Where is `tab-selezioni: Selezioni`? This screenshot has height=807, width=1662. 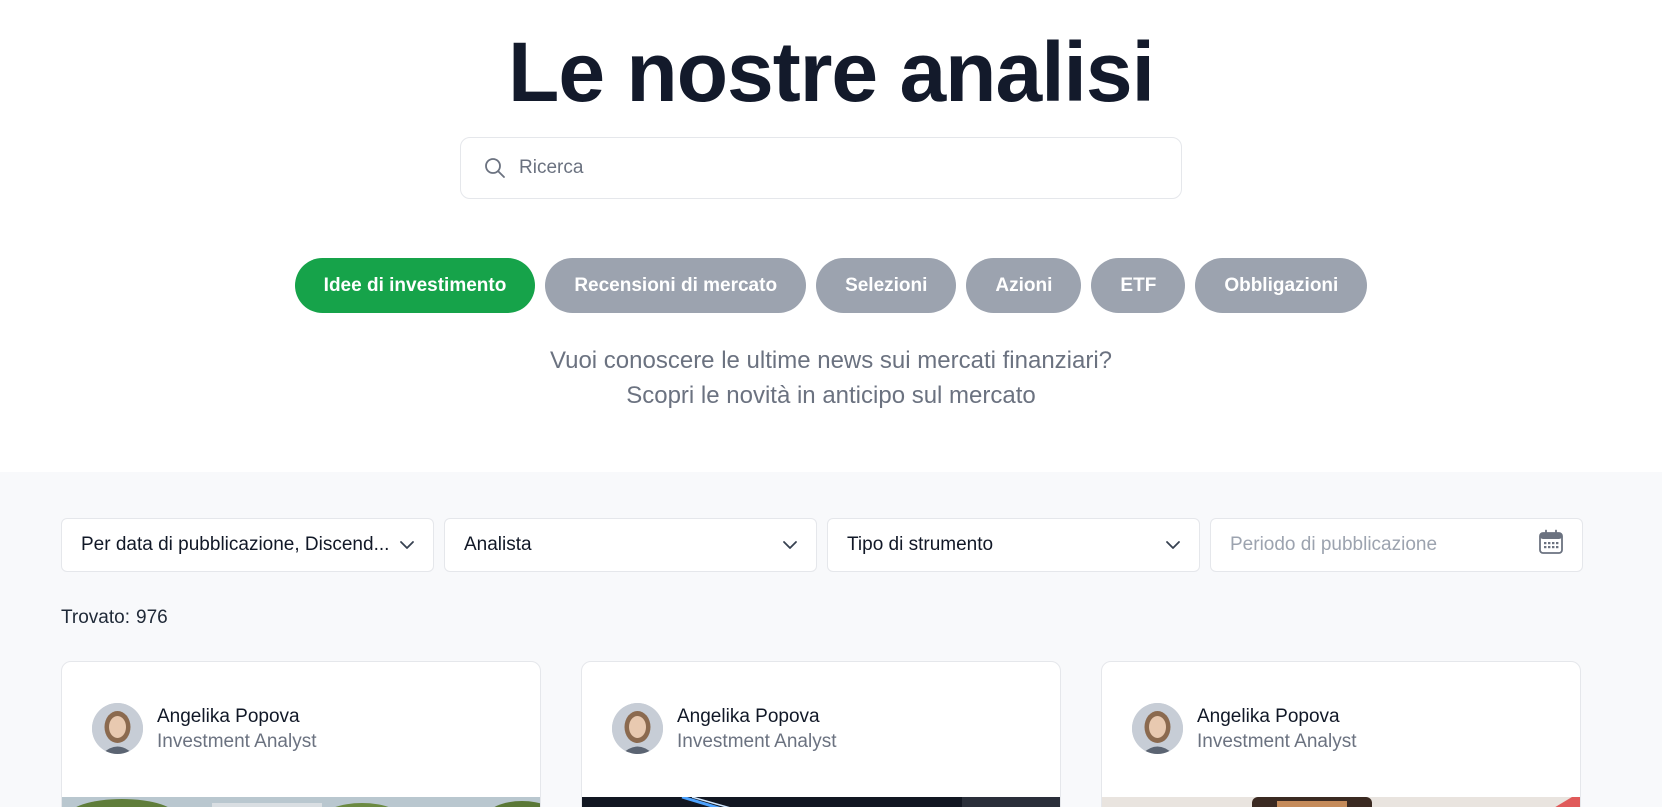
tab-selezioni: Selezioni is located at coordinates (886, 285).